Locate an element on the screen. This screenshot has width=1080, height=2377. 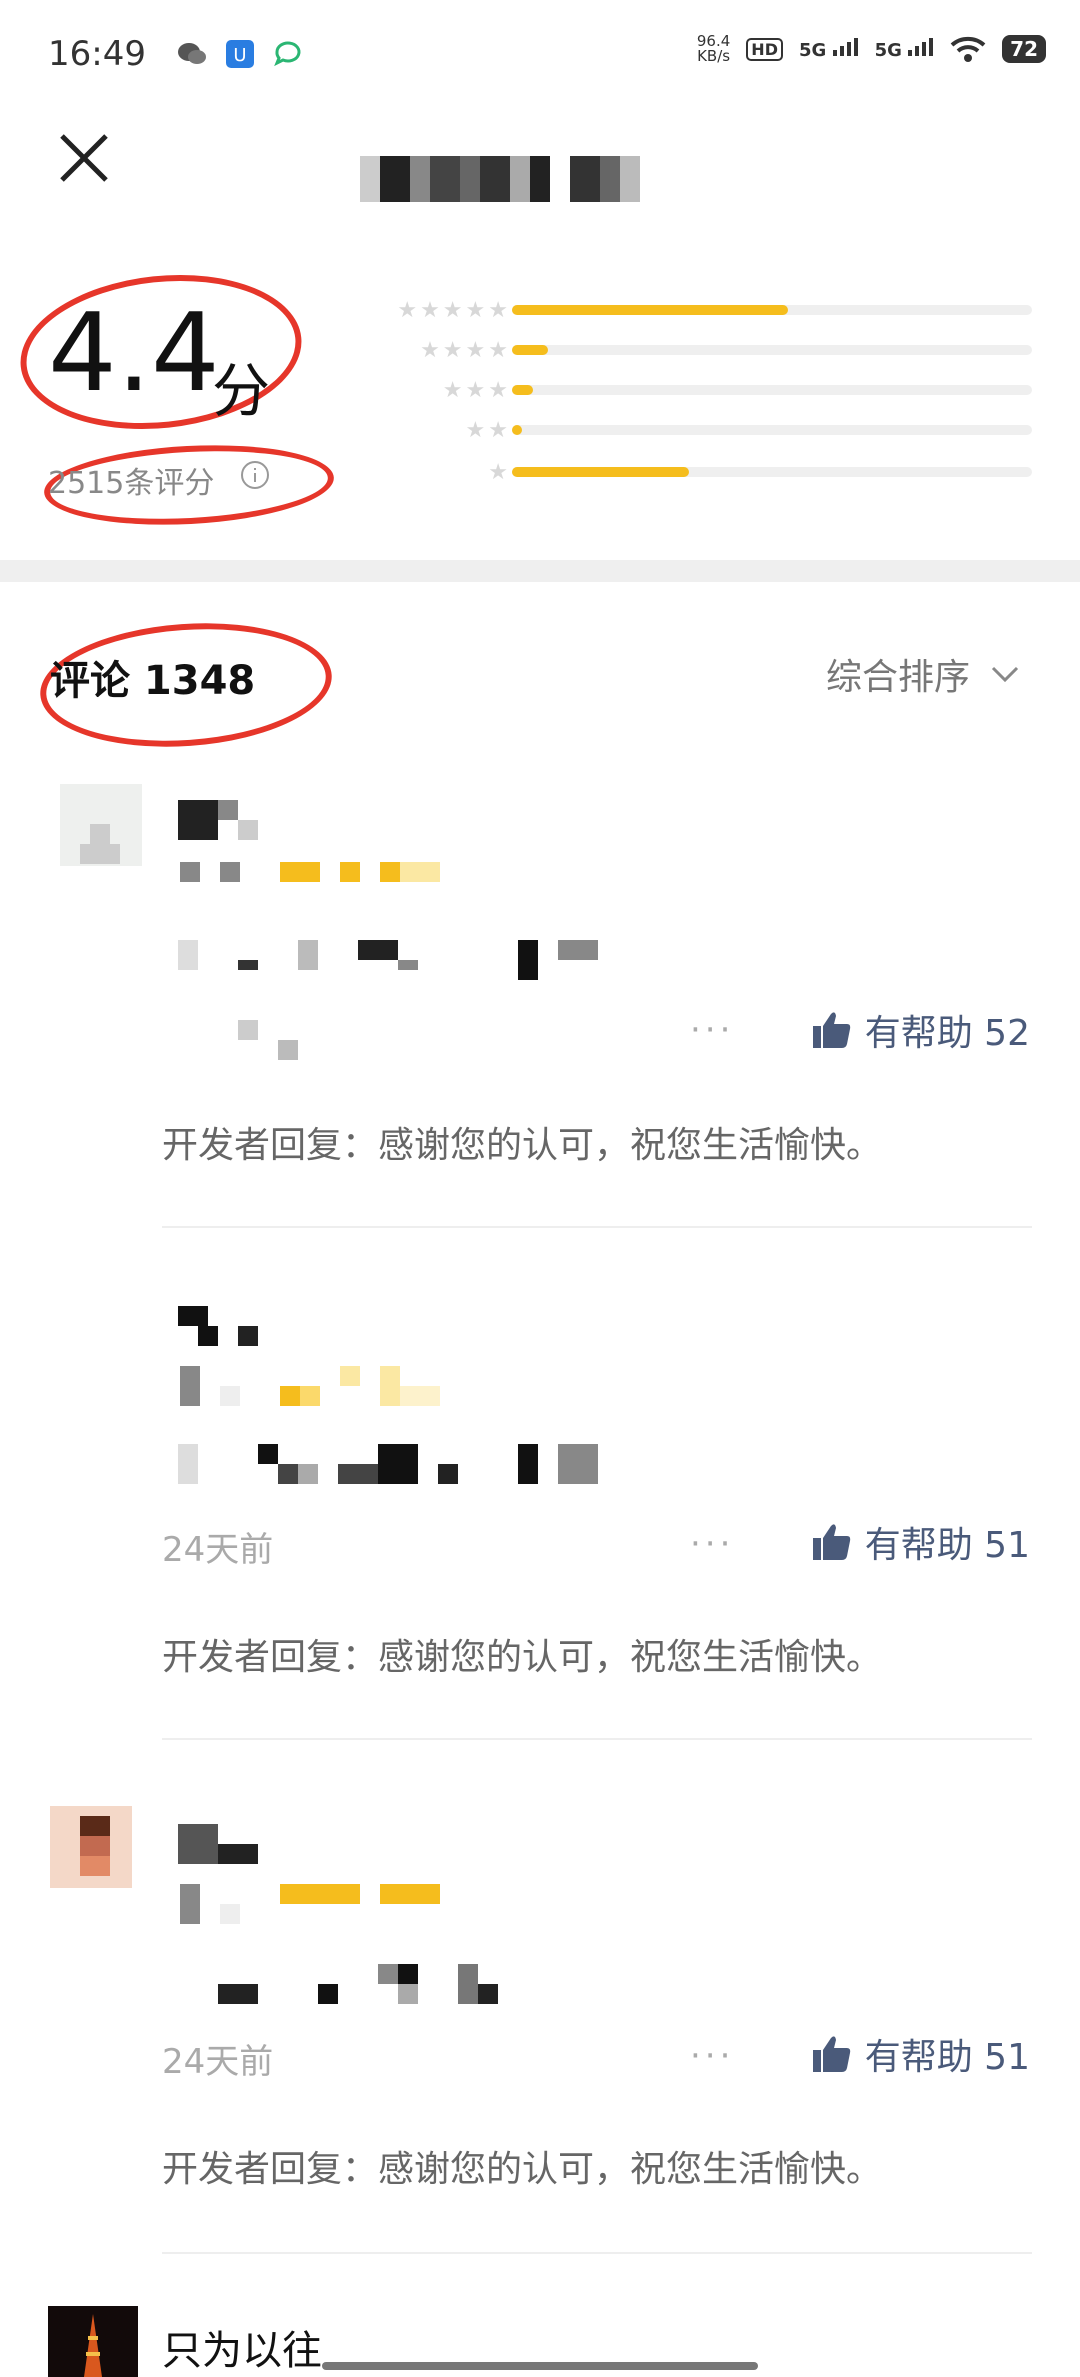
rating-row-4-star: ★ ★ ★ ★ is located at coordinates (690, 350).